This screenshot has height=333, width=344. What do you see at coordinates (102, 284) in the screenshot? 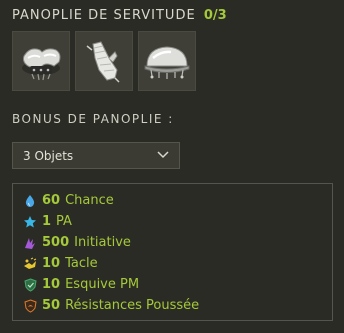
I see `bonus-label: Esquive PM` at bounding box center [102, 284].